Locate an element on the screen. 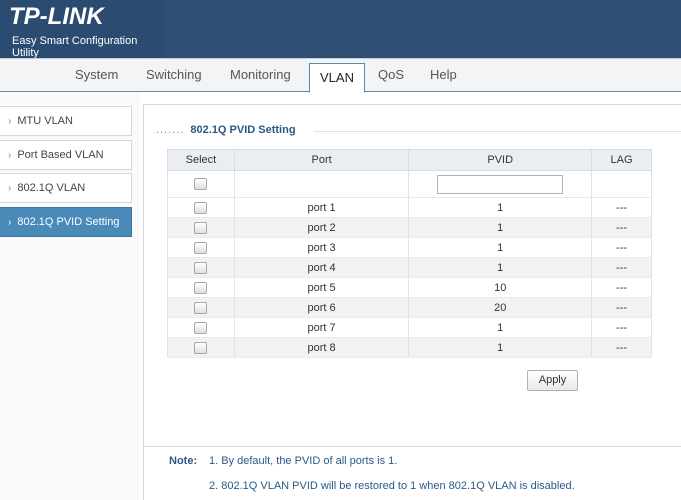  sidebar-item-port-based-vlan: › Port Based VLAN is located at coordinates (66, 155).